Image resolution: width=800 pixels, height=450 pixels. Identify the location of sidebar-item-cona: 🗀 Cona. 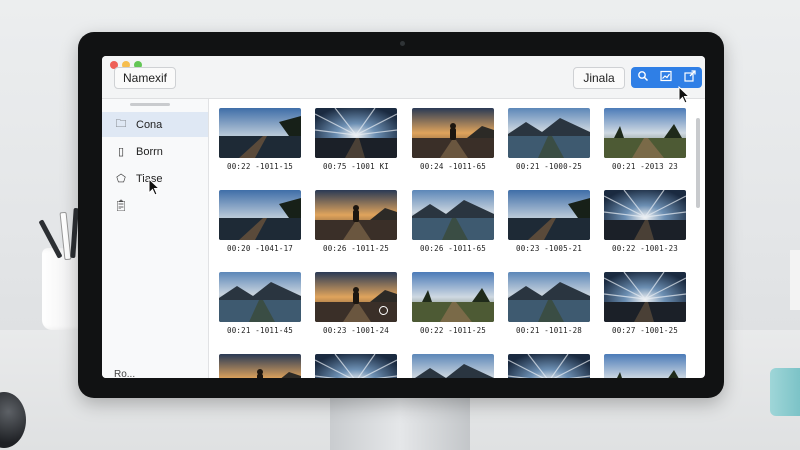
(155, 124).